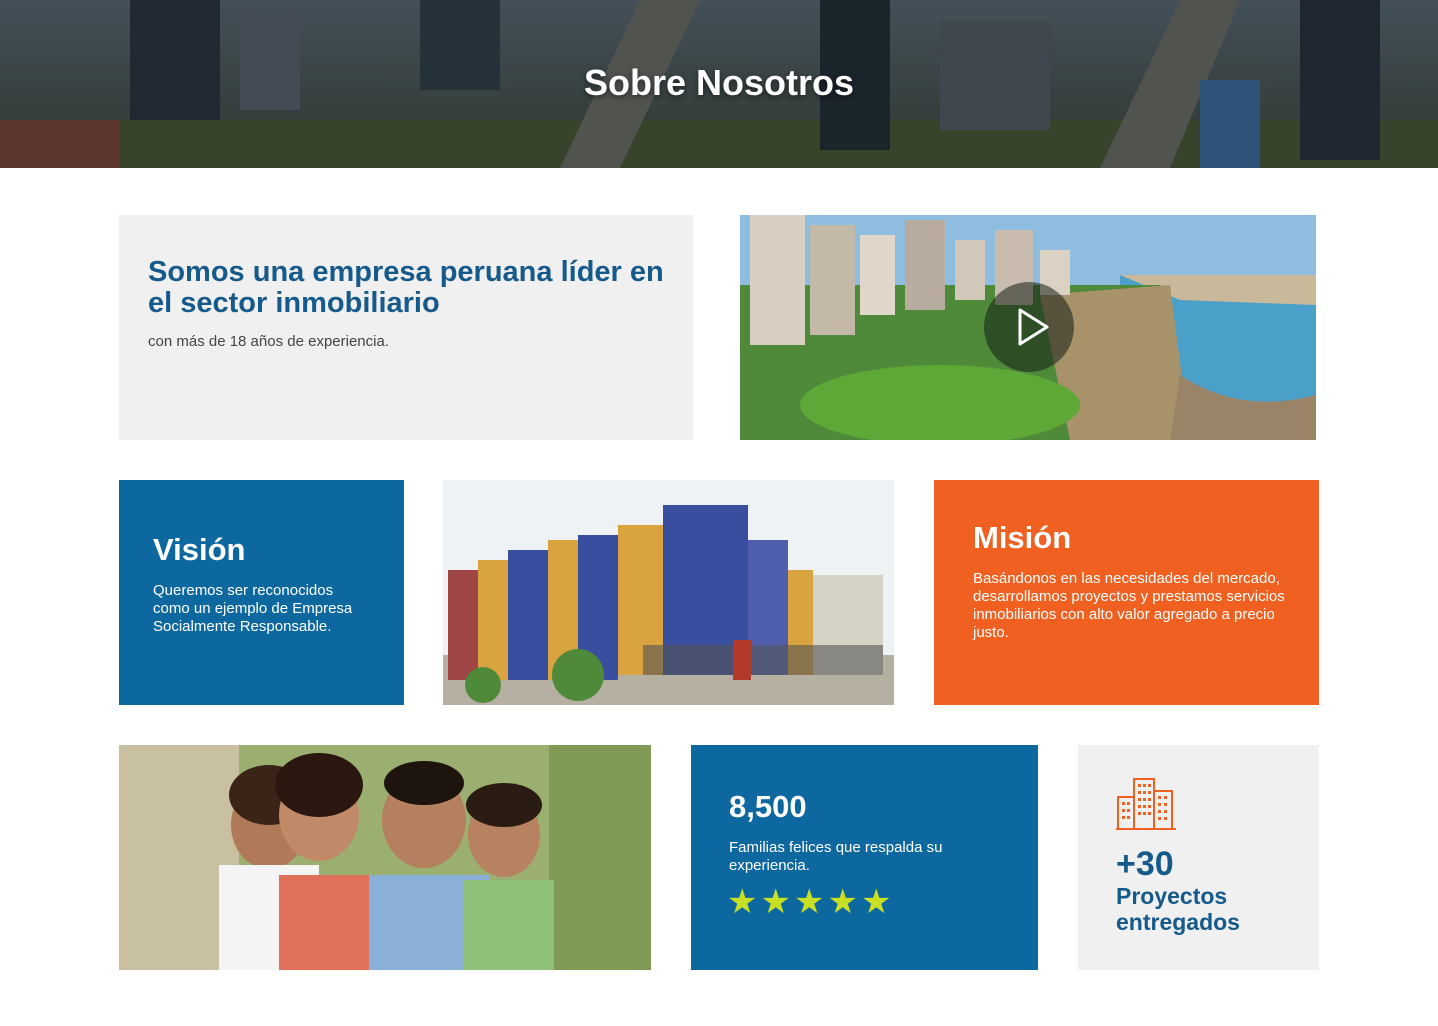  I want to click on intro-subtitle: con más de 18 años de experiencia., so click(268, 341).